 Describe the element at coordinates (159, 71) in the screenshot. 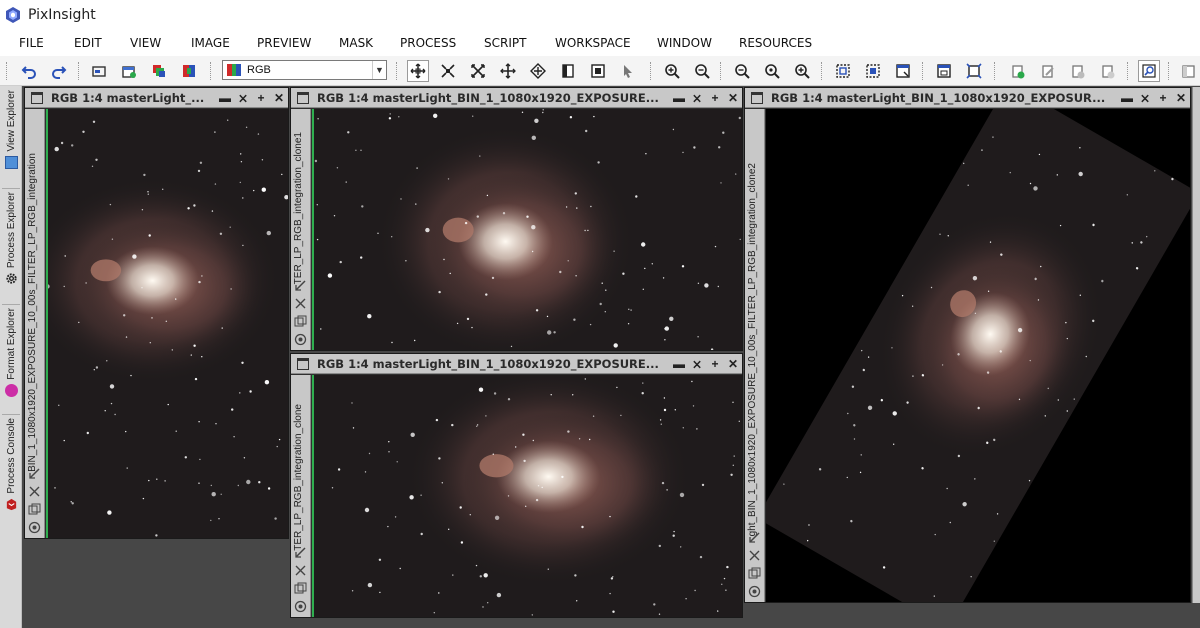

I see `clone-image-icon` at that location.